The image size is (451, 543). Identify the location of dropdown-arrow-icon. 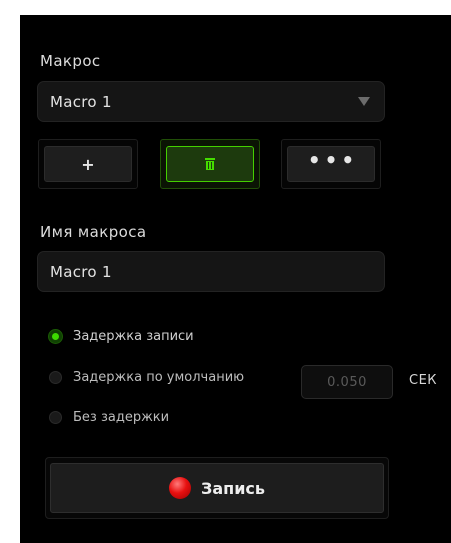
(364, 101).